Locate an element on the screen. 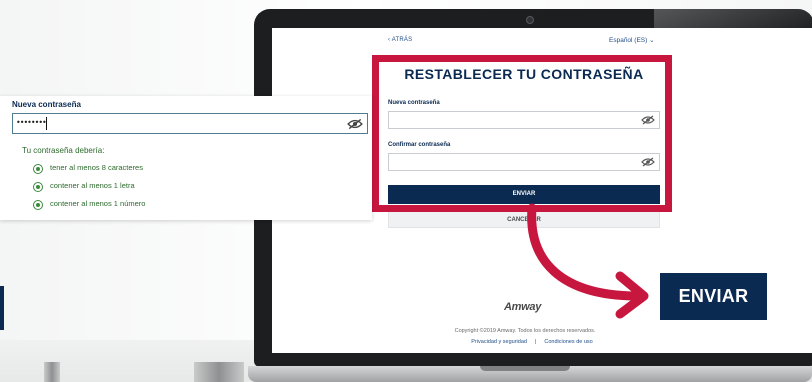  rule-text: contener al menos 1 letra is located at coordinates (92, 185).